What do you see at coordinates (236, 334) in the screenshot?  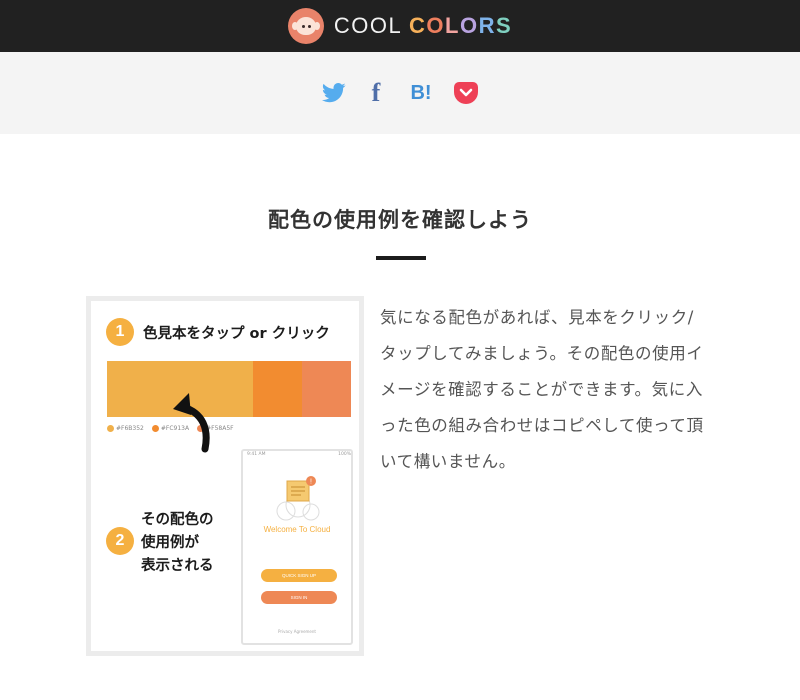 I see `step-1-text: 色見本をタップ or クリック` at bounding box center [236, 334].